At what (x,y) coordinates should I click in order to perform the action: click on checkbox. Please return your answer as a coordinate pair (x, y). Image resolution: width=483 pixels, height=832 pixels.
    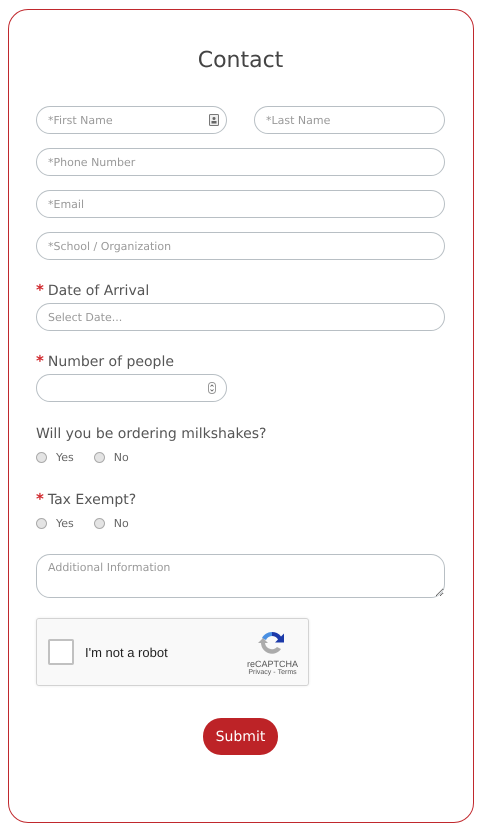
    Looking at the image, I should click on (61, 652).